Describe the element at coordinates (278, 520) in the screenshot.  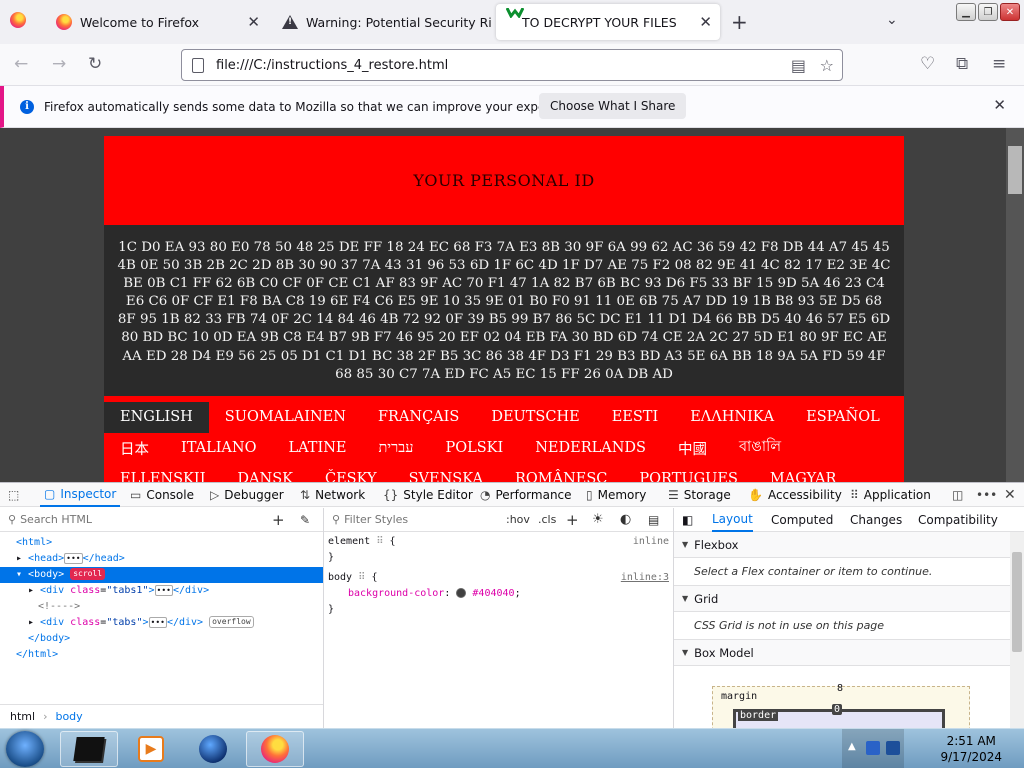
I see `add-node-icon: +` at that location.